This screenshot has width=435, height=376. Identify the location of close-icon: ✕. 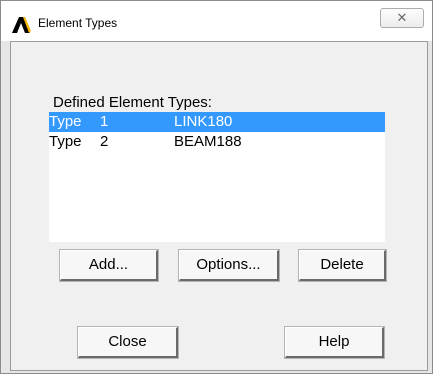
(402, 17).